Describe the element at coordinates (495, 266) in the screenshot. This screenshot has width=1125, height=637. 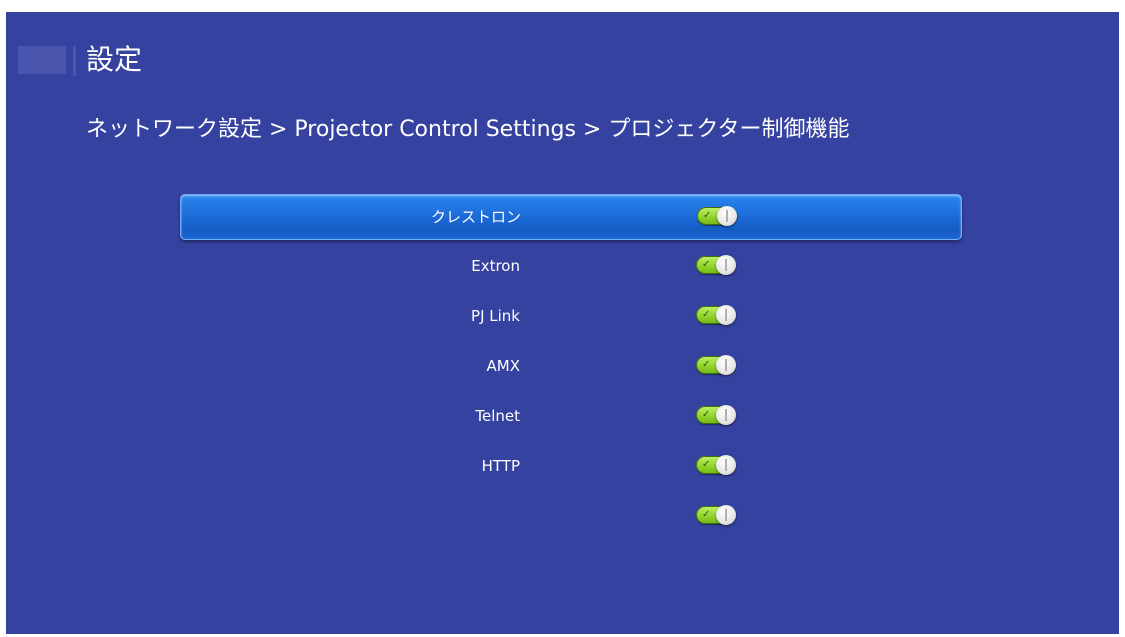
I see `menu-item-label: Extron` at that location.